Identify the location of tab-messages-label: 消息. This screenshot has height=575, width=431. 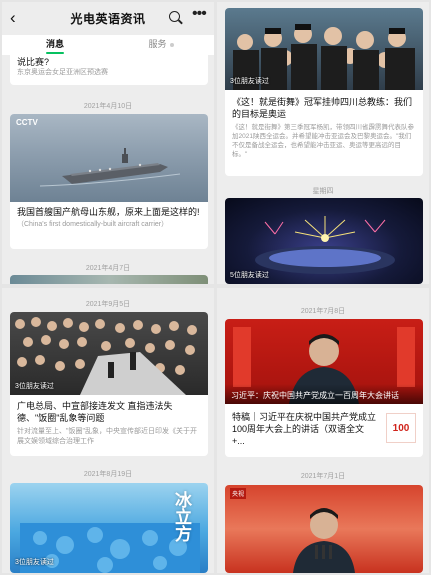
(54, 44).